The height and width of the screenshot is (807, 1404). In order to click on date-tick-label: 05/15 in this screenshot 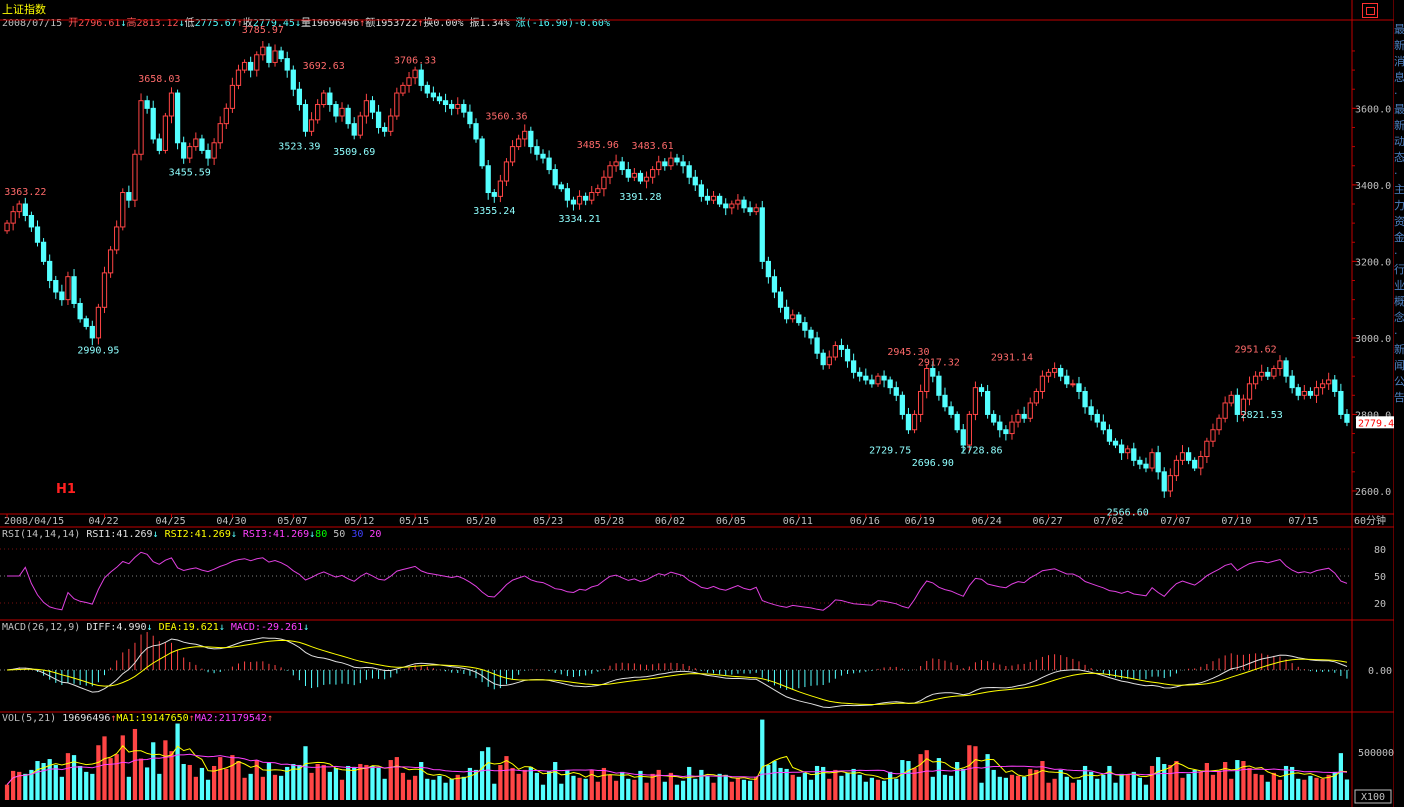, I will do `click(414, 521)`.